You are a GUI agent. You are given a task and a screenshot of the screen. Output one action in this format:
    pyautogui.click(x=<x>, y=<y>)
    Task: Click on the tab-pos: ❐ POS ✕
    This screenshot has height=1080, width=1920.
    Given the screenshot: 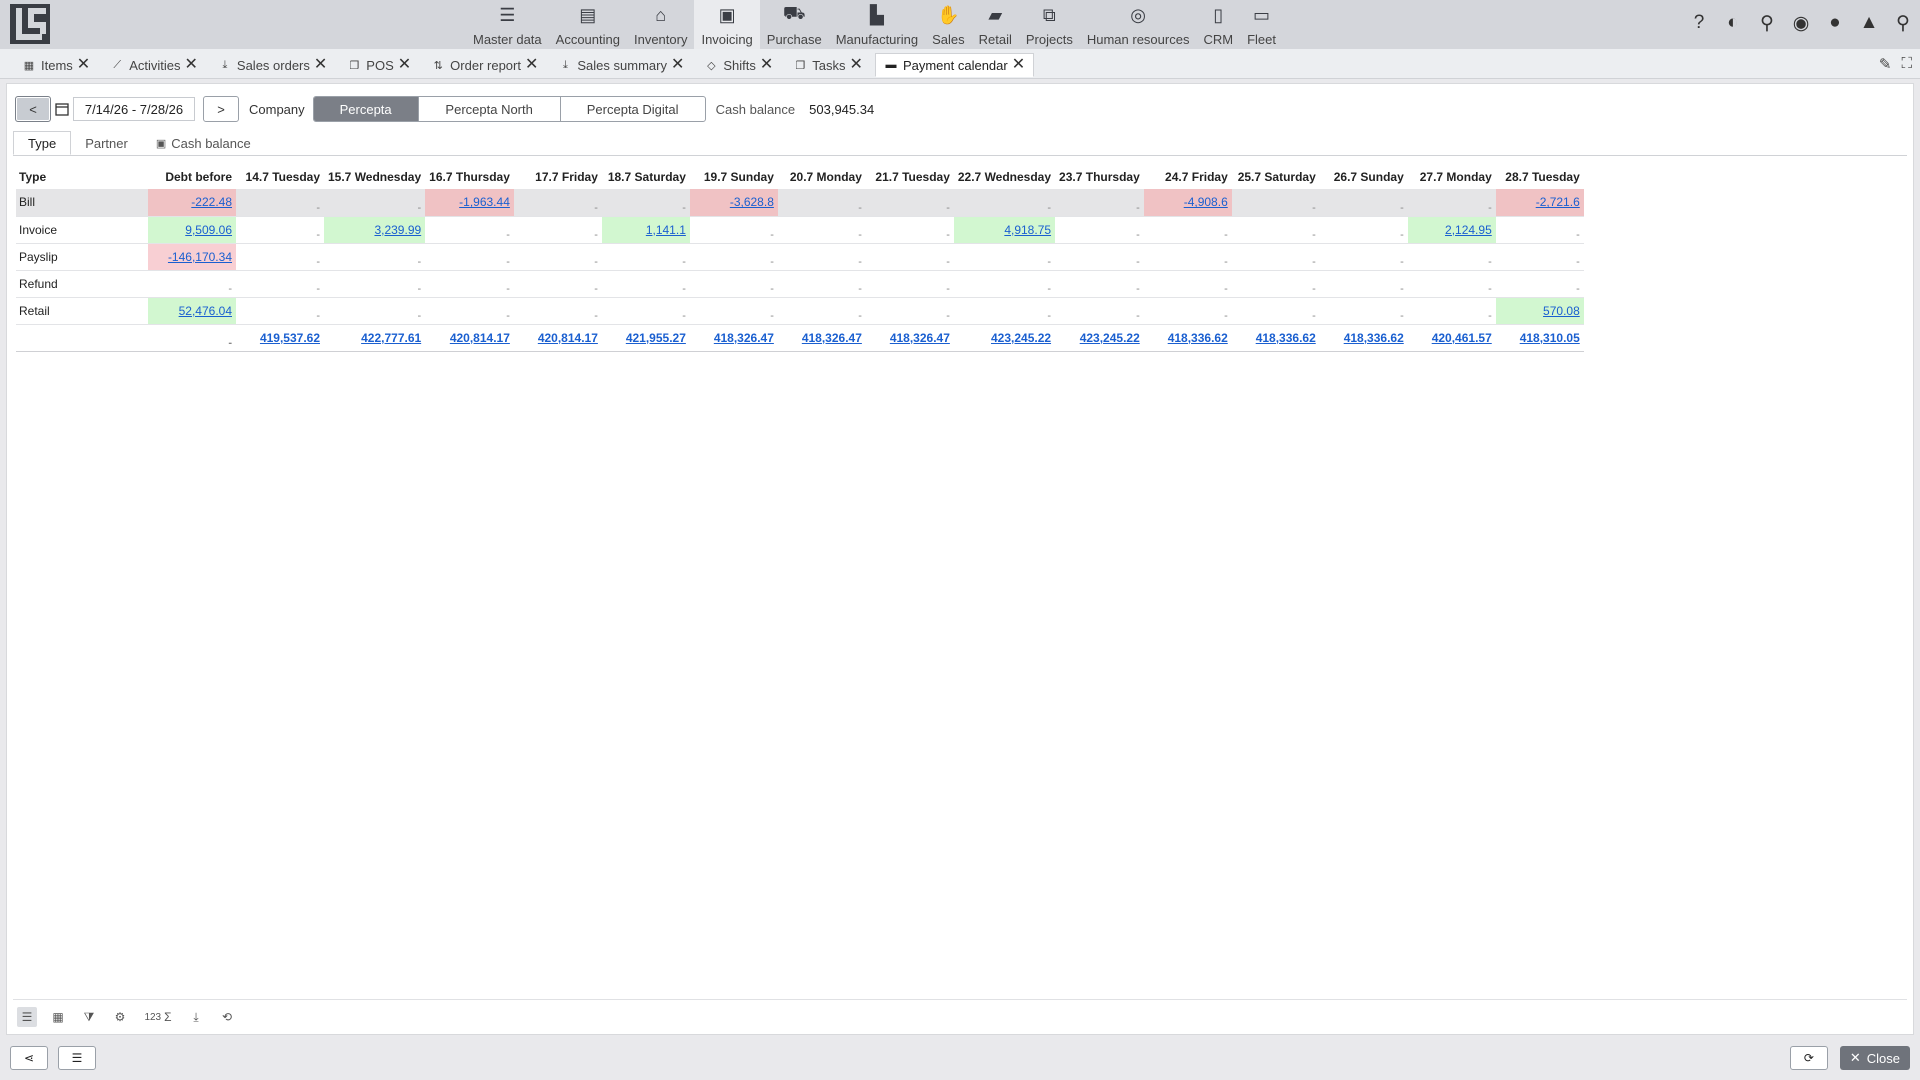 What is the action you would take?
    pyautogui.click(x=379, y=65)
    